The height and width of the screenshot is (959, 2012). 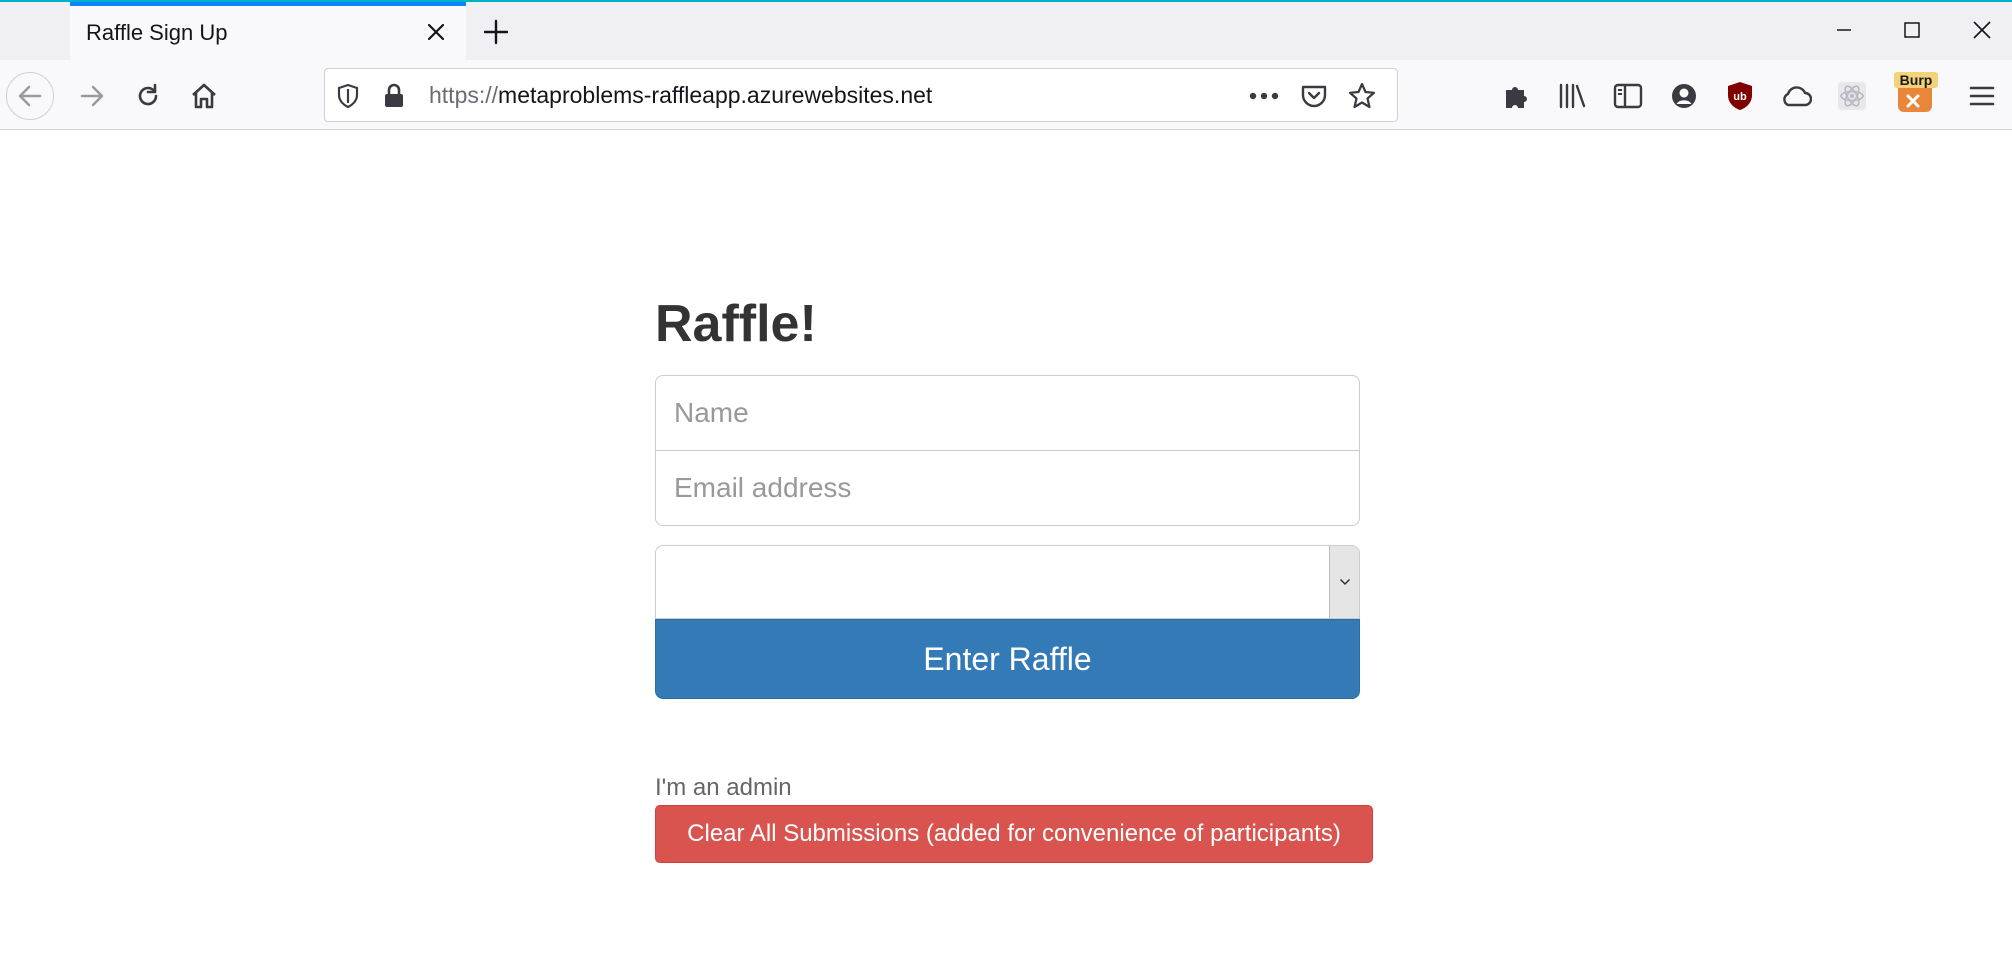 I want to click on chevron-down-icon, so click(x=1344, y=582).